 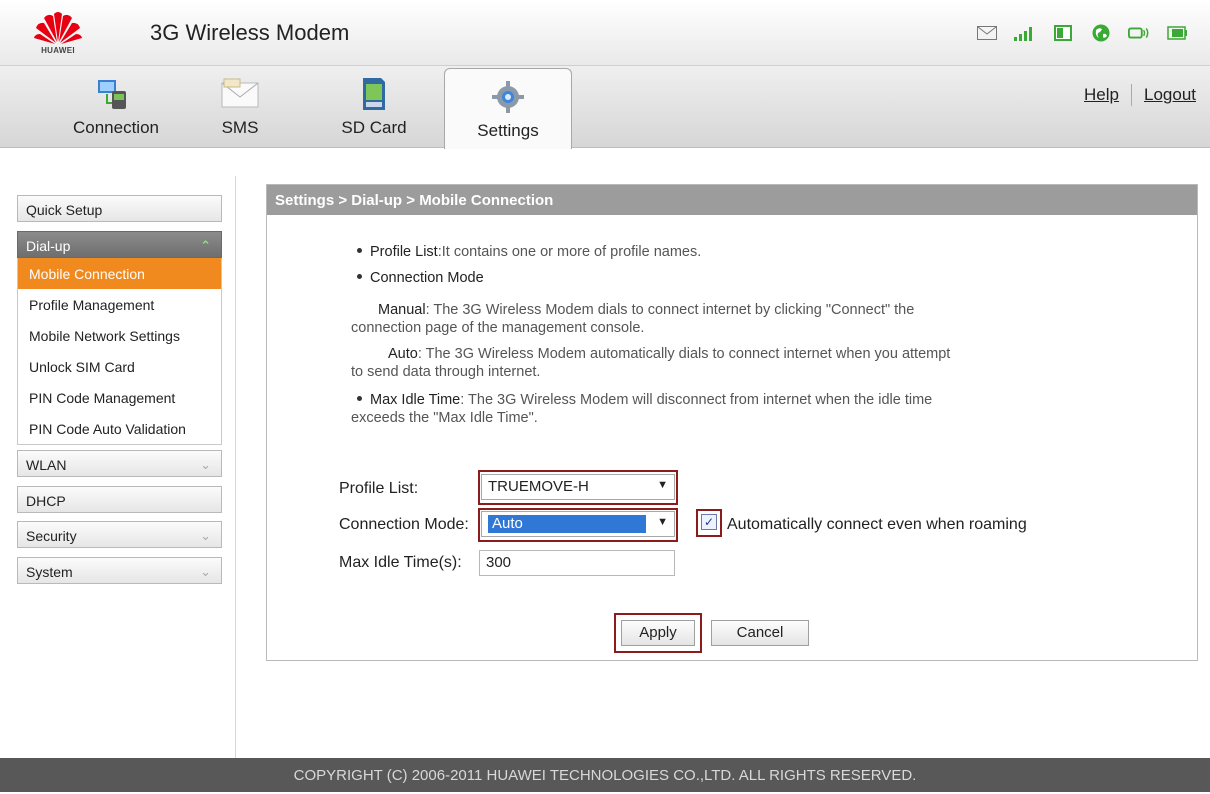 What do you see at coordinates (119, 499) in the screenshot?
I see `sidebar-dhcp: DHCP` at bounding box center [119, 499].